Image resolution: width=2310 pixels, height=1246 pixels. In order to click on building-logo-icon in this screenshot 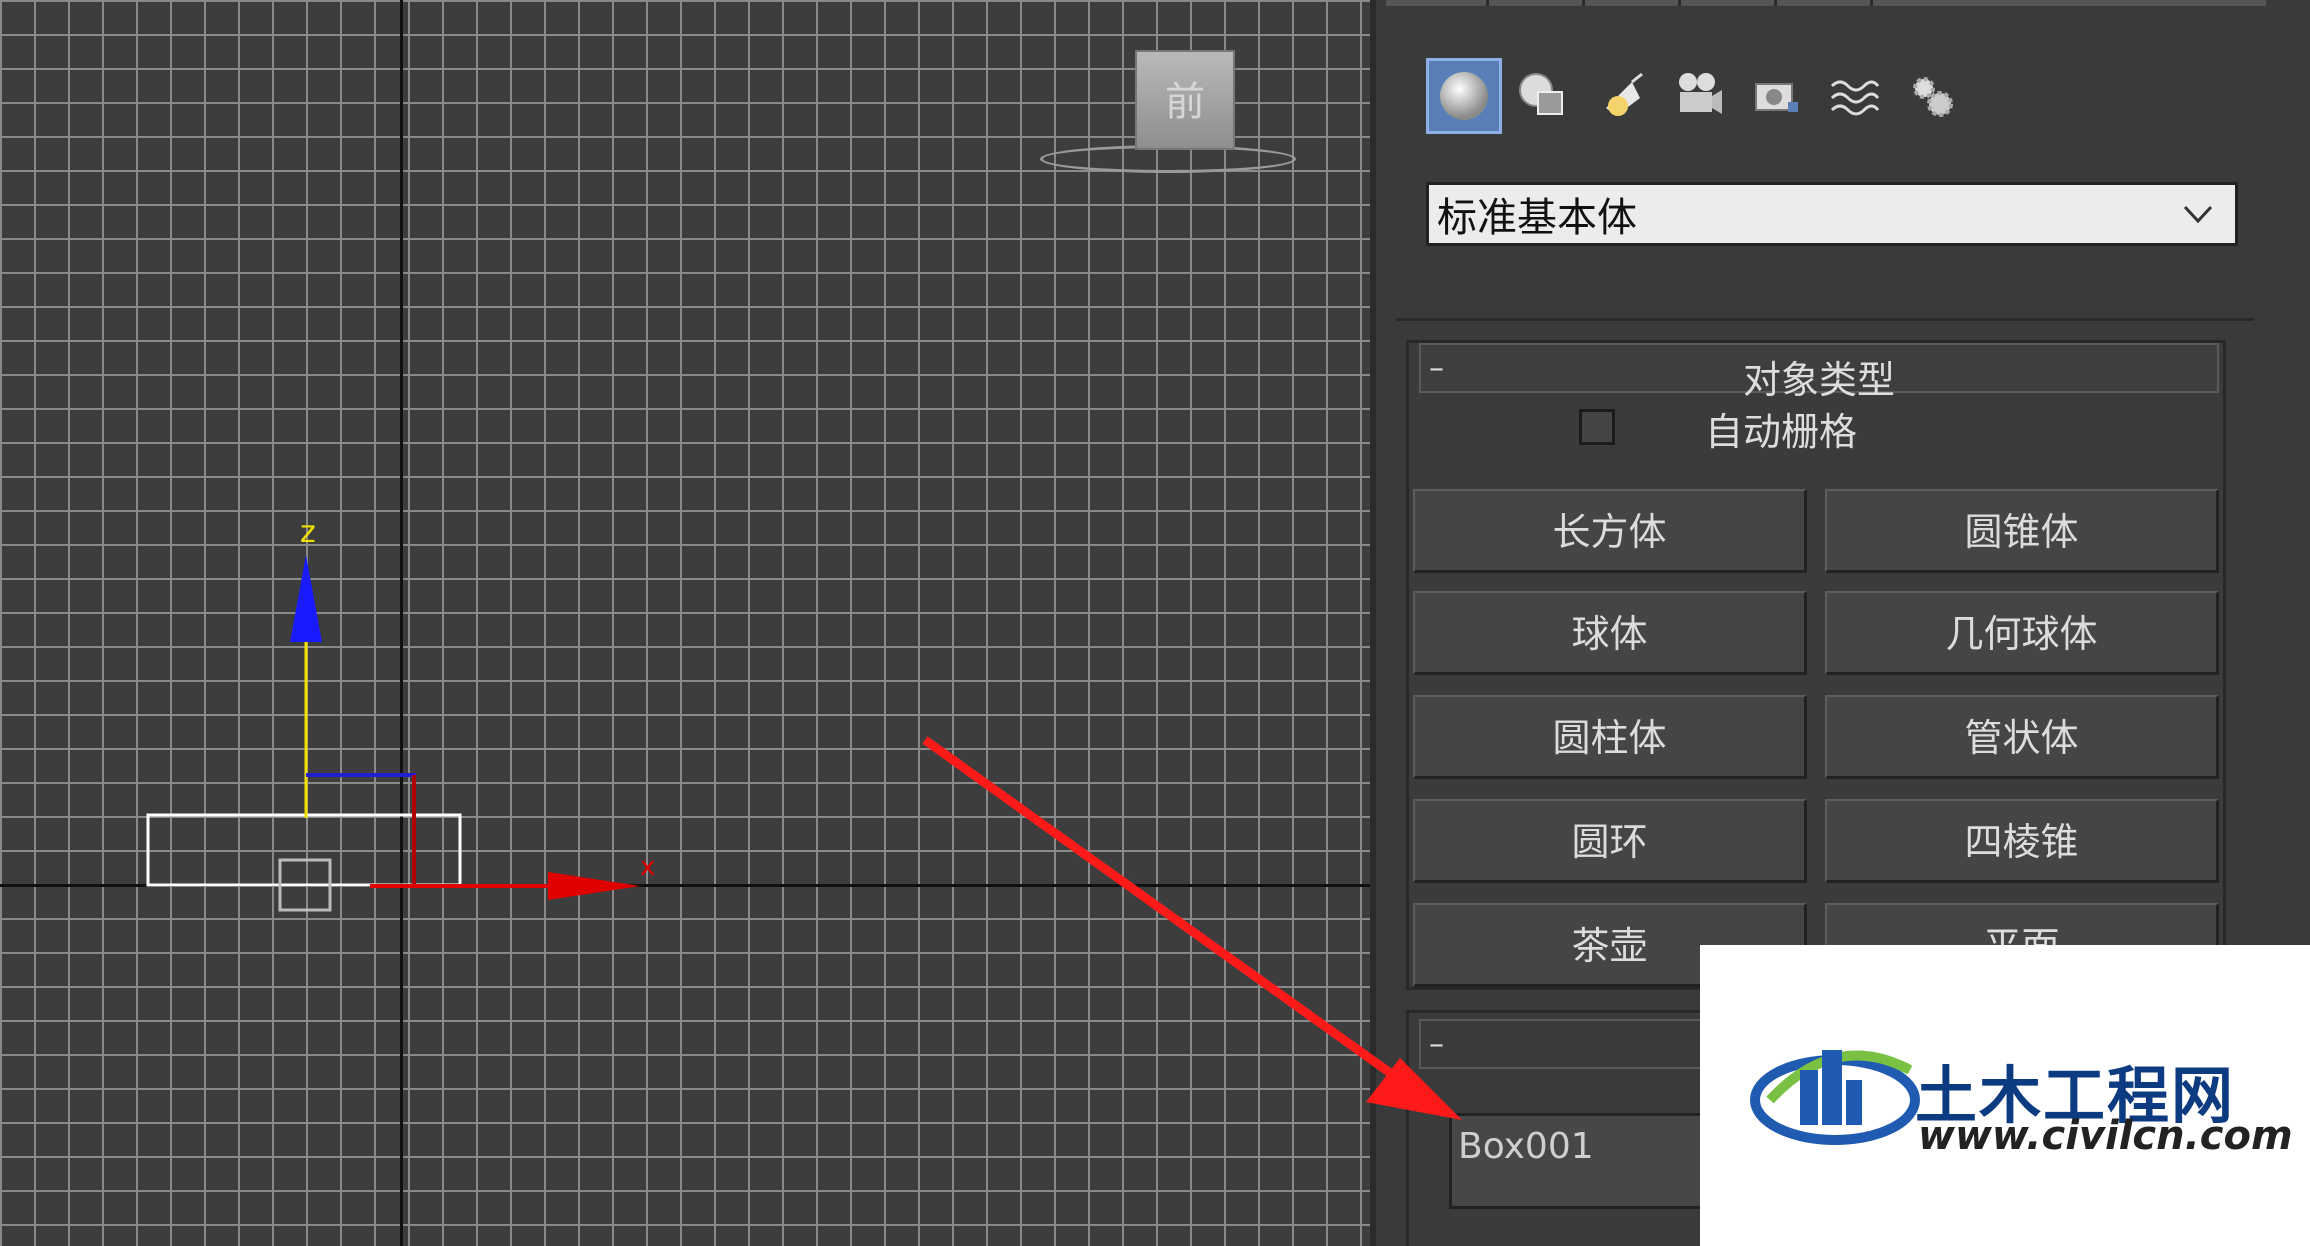, I will do `click(1835, 1097)`.